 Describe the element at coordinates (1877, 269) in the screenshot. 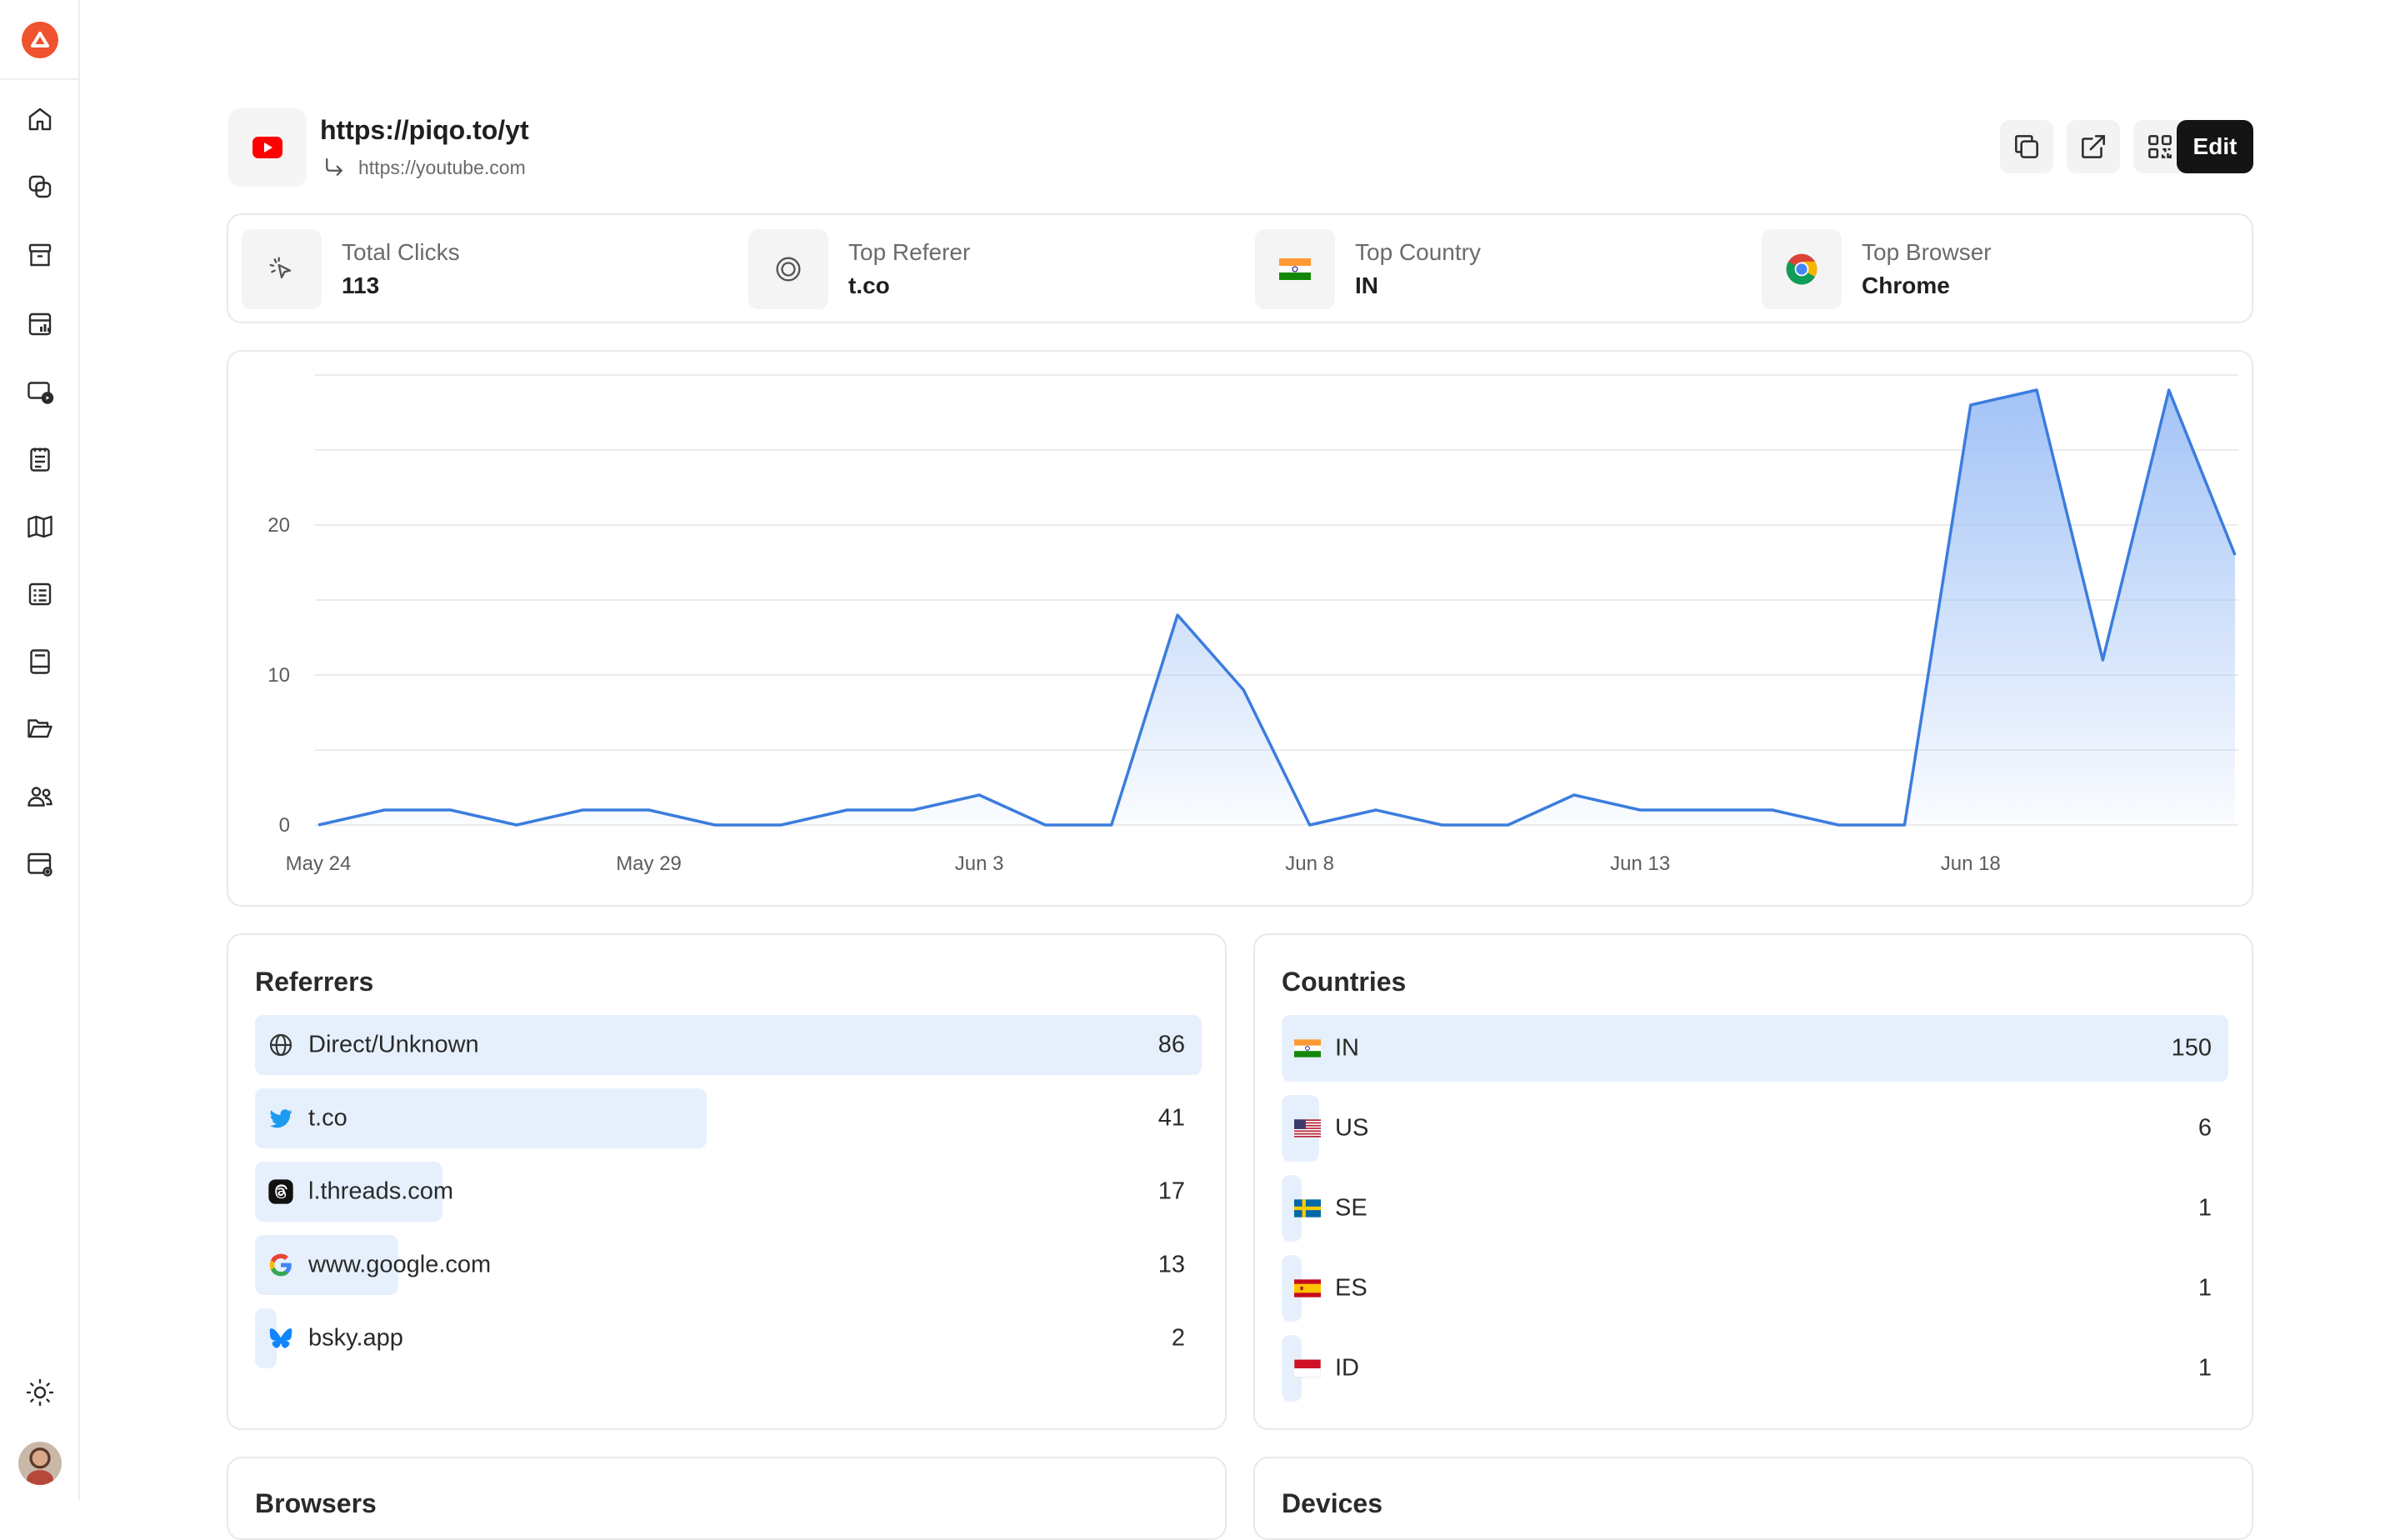

I see `stat-top-browser: Top Browser Chrome` at that location.